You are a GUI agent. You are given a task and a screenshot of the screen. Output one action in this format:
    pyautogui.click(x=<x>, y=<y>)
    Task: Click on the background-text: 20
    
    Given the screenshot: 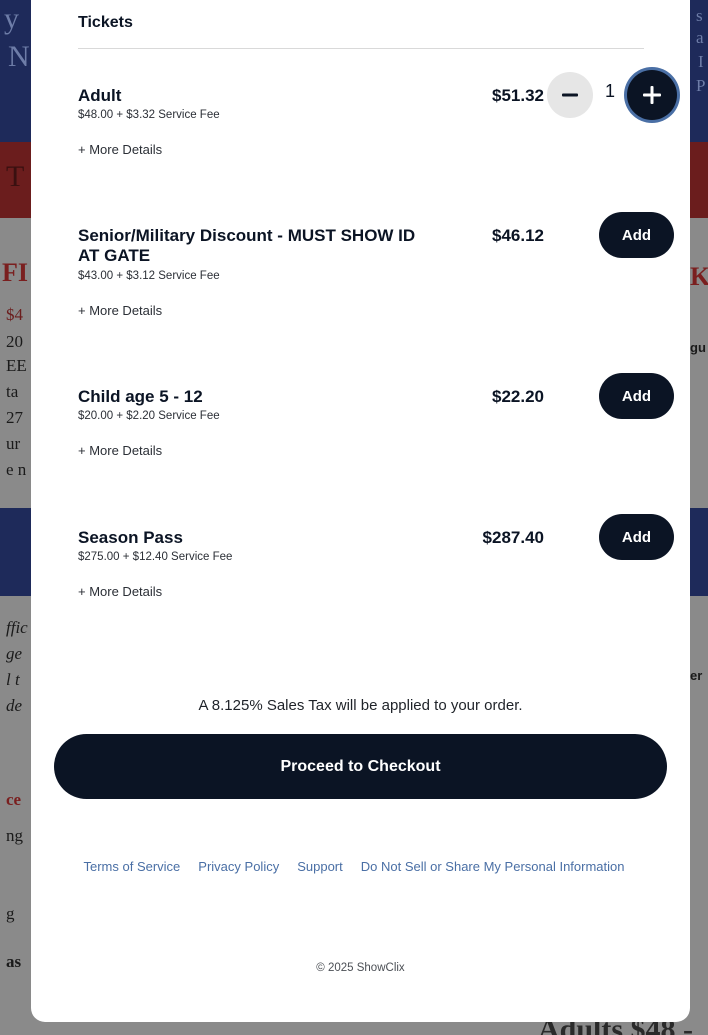 What is the action you would take?
    pyautogui.click(x=14, y=341)
    